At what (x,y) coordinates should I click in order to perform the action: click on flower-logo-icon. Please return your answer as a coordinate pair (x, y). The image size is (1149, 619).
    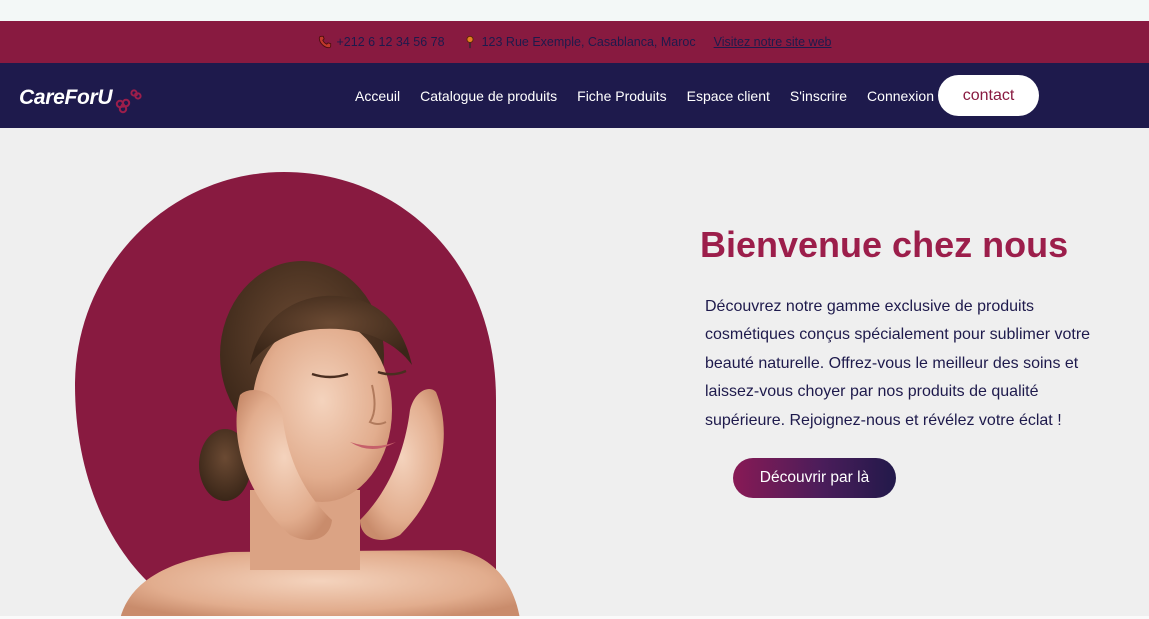
    Looking at the image, I should click on (129, 101).